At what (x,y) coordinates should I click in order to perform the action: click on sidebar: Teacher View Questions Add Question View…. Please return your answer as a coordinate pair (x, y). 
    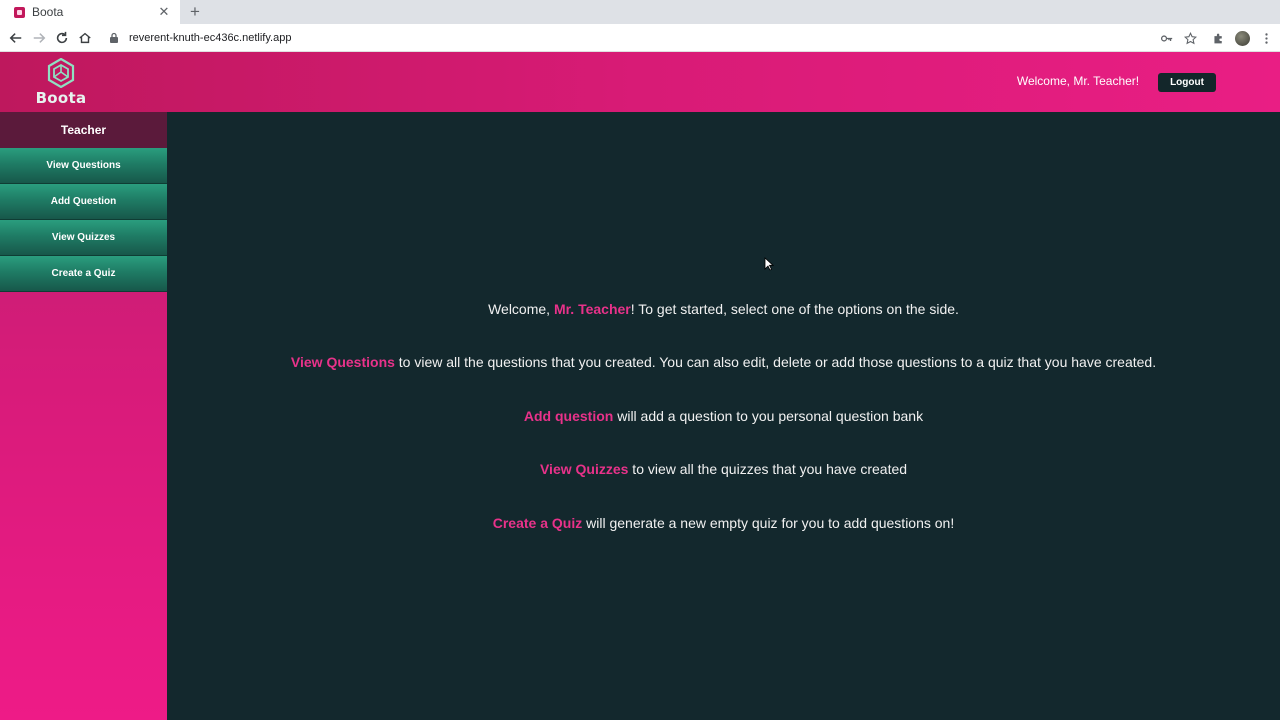
    Looking at the image, I should click on (83, 416).